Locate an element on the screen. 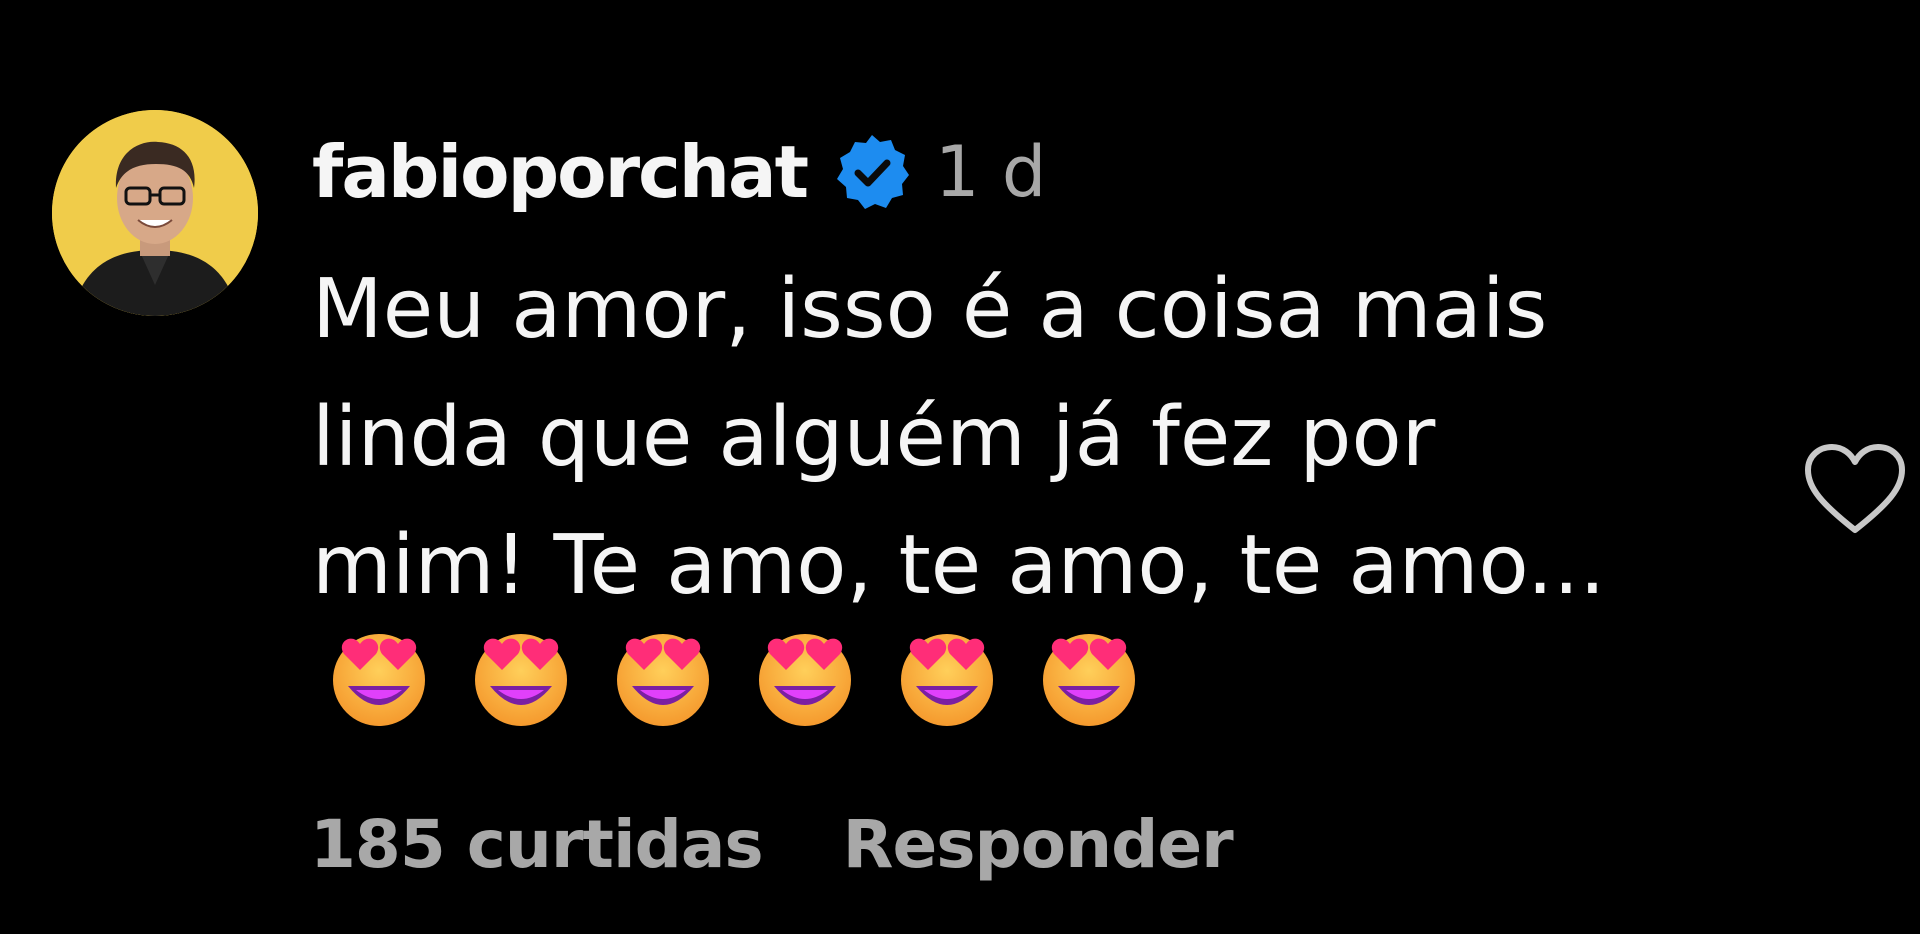  avatar-image is located at coordinates (155, 213).